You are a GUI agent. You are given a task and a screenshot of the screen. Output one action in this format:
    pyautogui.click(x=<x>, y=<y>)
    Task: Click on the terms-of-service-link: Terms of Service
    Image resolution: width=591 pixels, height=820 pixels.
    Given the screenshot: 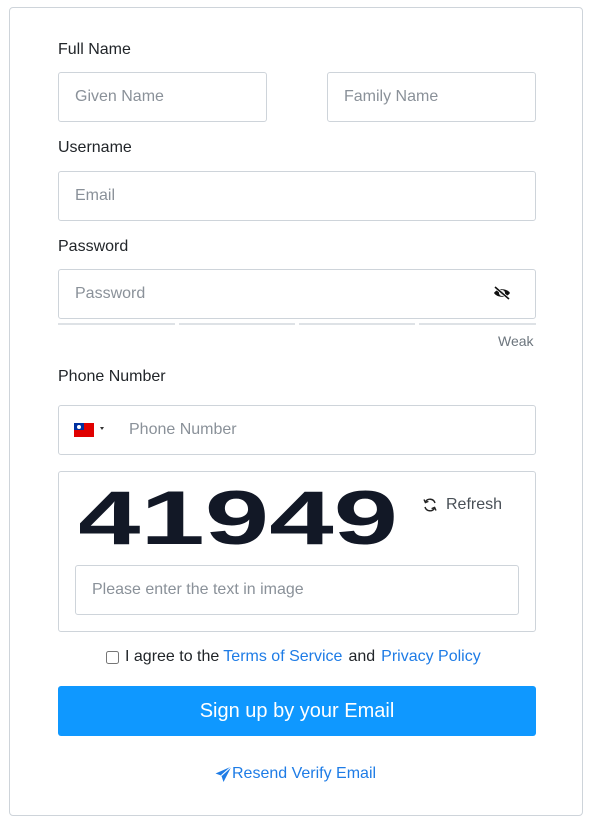 What is the action you would take?
    pyautogui.click(x=282, y=657)
    